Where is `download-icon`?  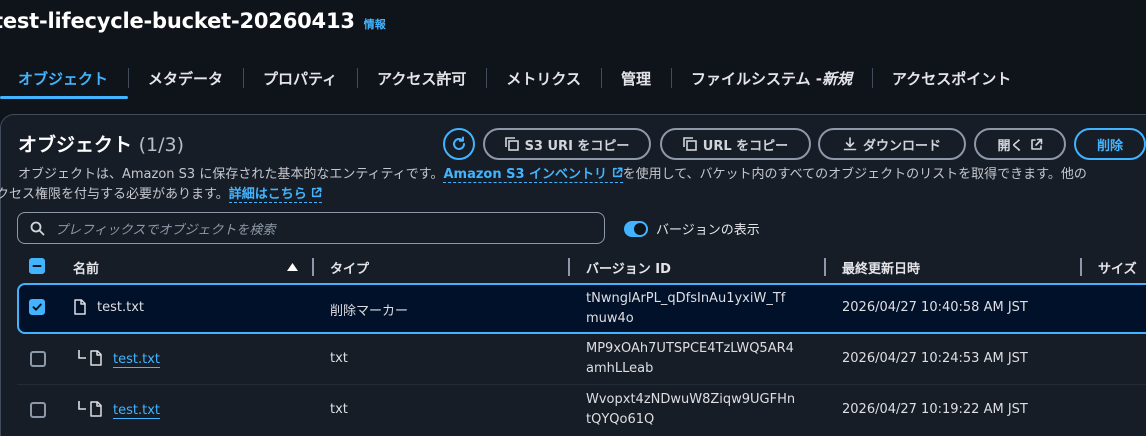
download-icon is located at coordinates (850, 144).